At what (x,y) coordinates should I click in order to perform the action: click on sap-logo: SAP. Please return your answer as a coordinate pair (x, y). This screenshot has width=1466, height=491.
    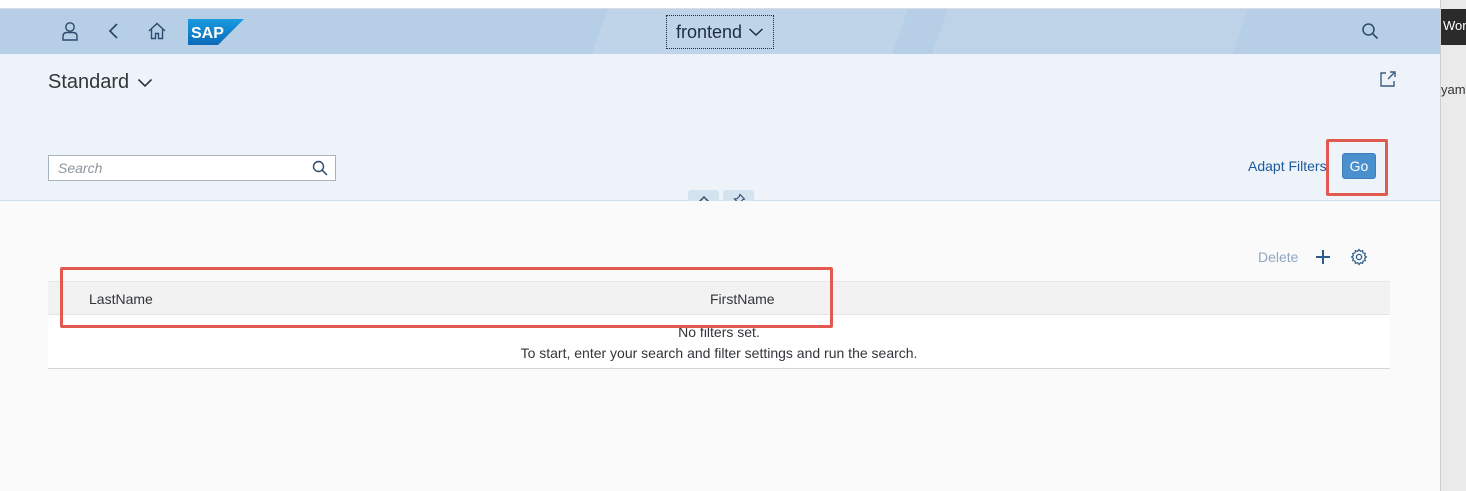
    Looking at the image, I should click on (216, 32).